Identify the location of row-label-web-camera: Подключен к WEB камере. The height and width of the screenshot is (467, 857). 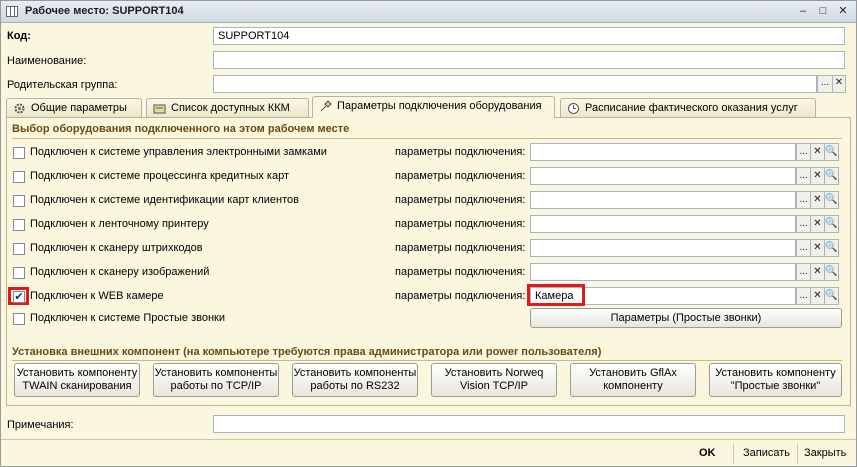
(97, 296).